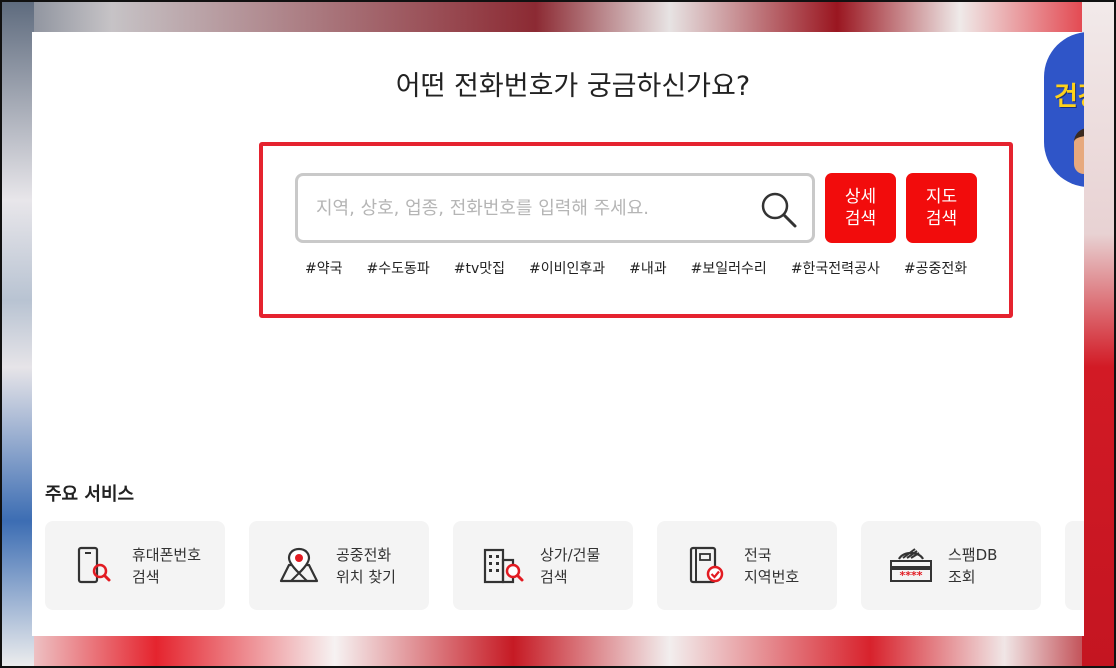  What do you see at coordinates (167, 566) in the screenshot?
I see `service-label: 휴대폰번호 검색` at bounding box center [167, 566].